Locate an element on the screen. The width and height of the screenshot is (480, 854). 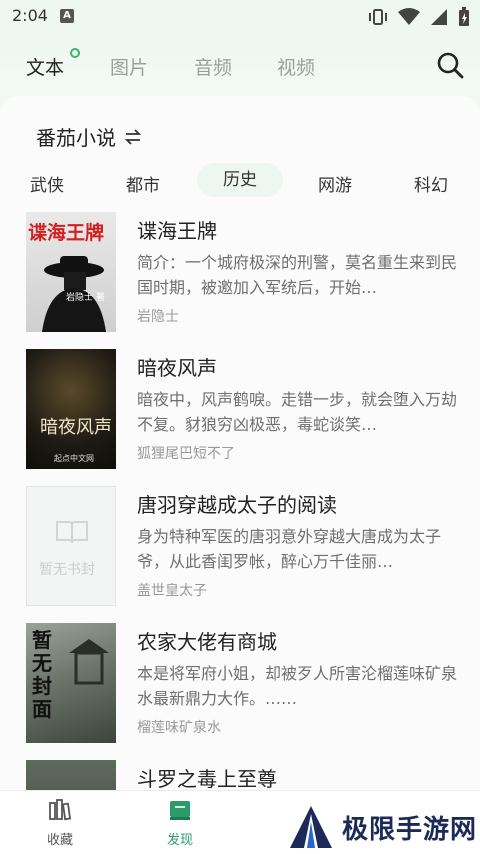
cover-figure-icon is located at coordinates (74, 294).